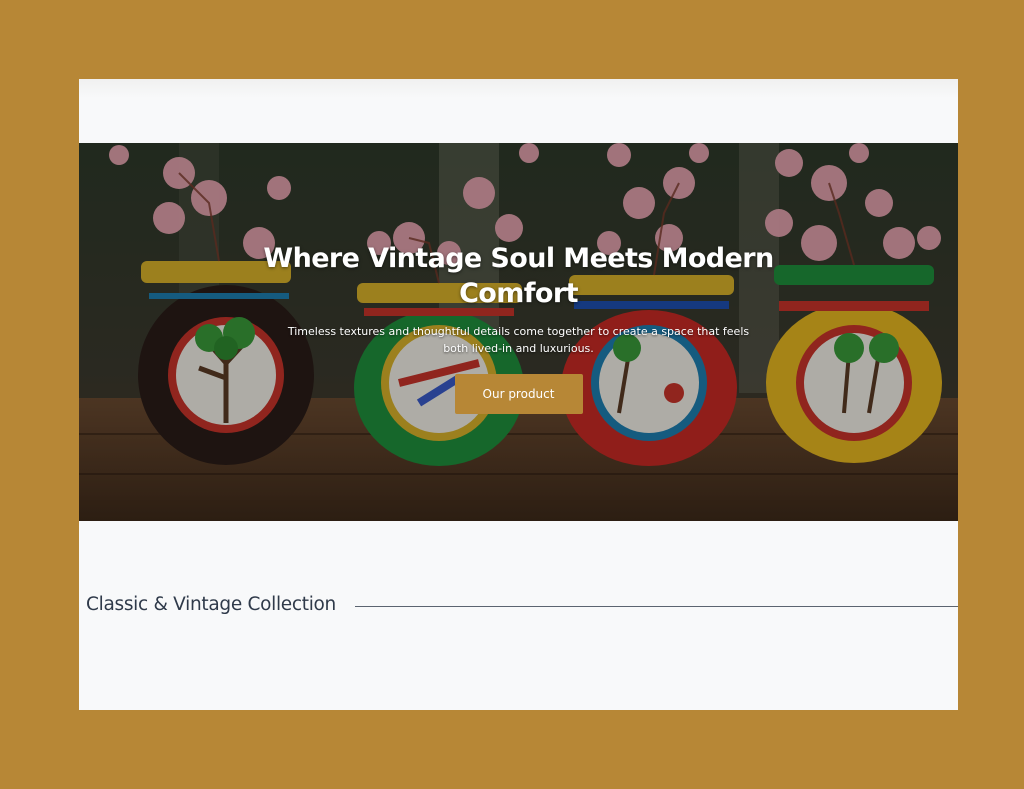  I want to click on collection-title: Classic & Vintage Collection, so click(211, 604).